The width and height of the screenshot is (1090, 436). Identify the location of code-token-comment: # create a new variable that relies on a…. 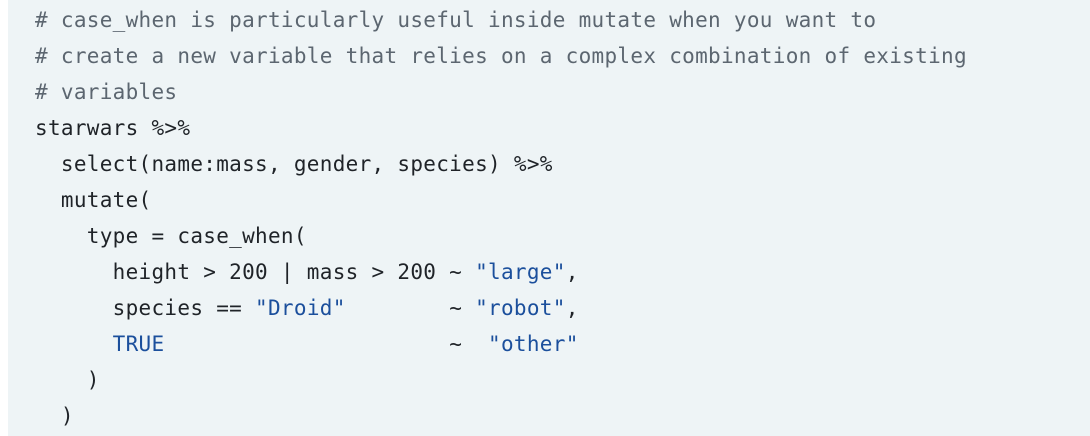
(501, 56).